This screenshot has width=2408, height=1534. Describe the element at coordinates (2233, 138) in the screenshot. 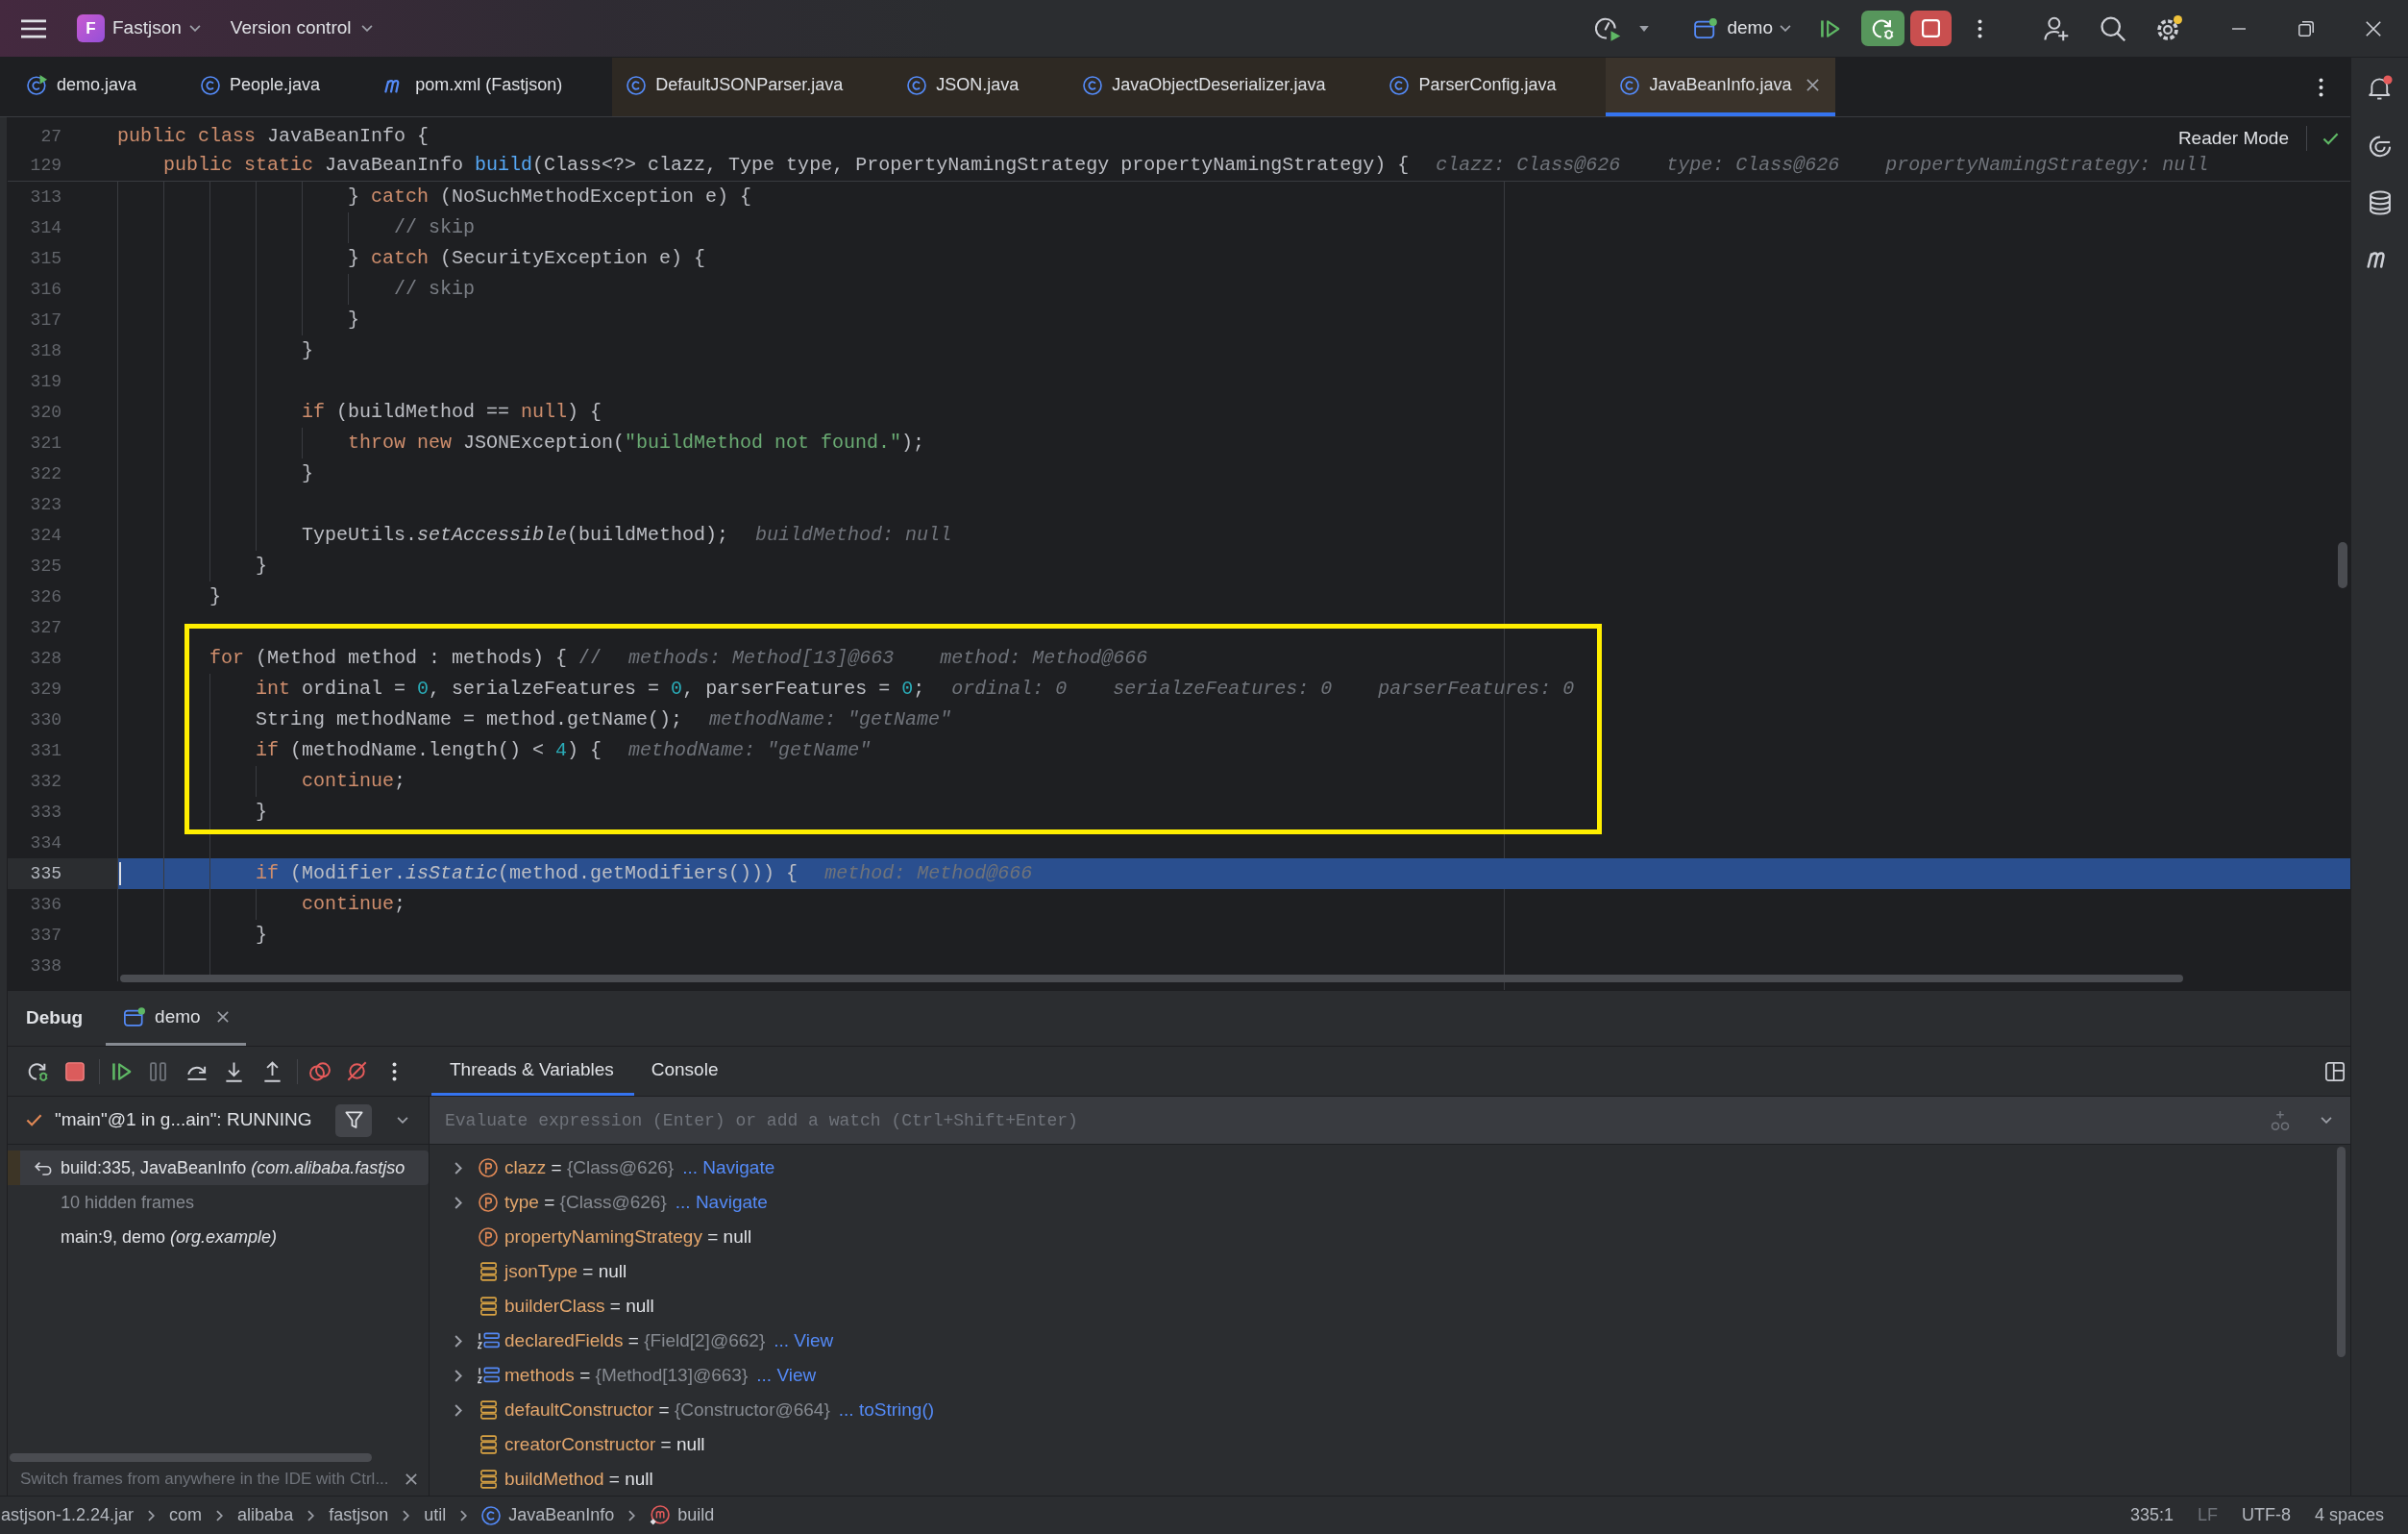

I see `reader-mode-button: Reader Mode` at that location.